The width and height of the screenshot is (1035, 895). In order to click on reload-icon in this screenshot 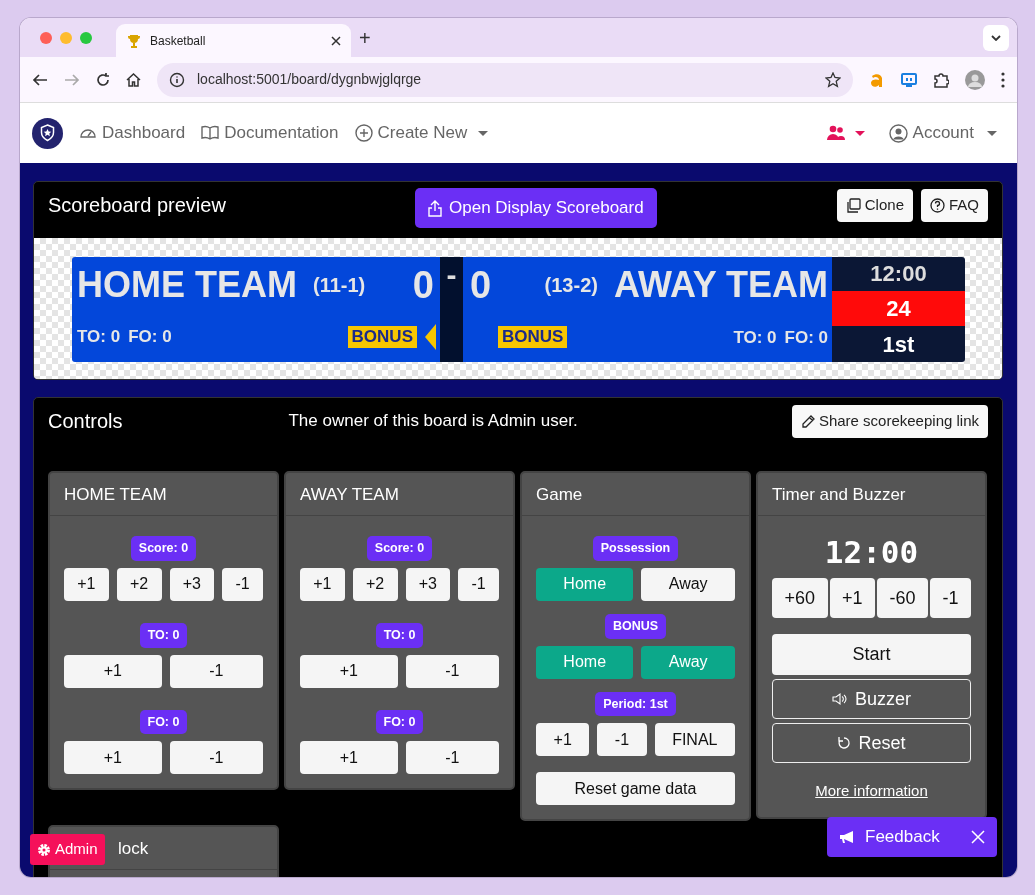, I will do `click(103, 79)`.